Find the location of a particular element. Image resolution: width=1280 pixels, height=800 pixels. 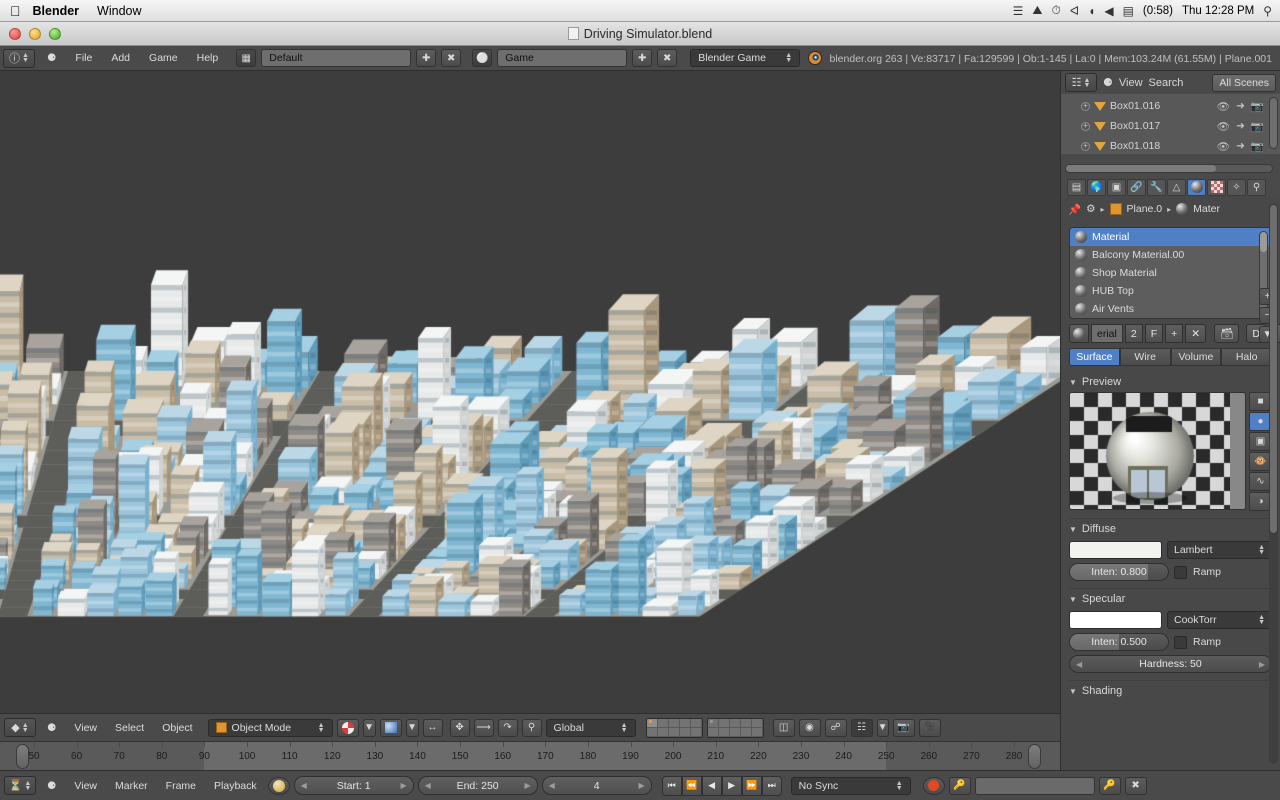

scene-icon: ⚪ is located at coordinates (482, 58).